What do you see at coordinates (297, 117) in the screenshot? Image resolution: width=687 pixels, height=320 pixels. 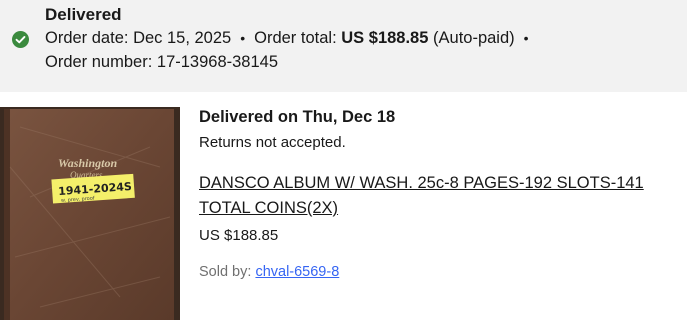 I see `delivery-date: Delivered on Thu, Dec 18` at bounding box center [297, 117].